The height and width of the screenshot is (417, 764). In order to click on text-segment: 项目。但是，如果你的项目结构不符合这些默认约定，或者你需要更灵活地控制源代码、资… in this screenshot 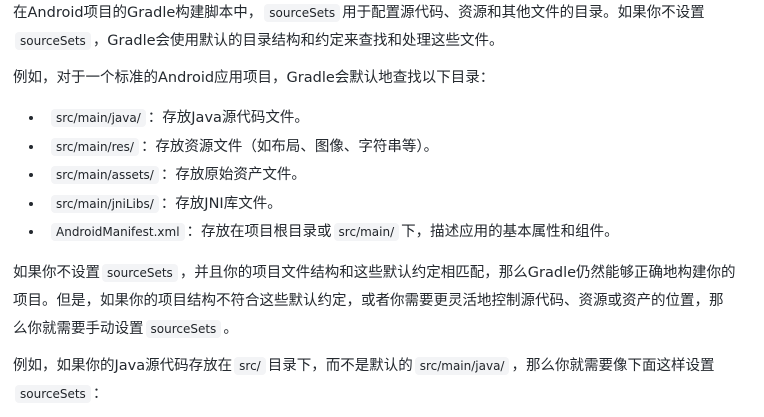, I will do `click(368, 301)`.